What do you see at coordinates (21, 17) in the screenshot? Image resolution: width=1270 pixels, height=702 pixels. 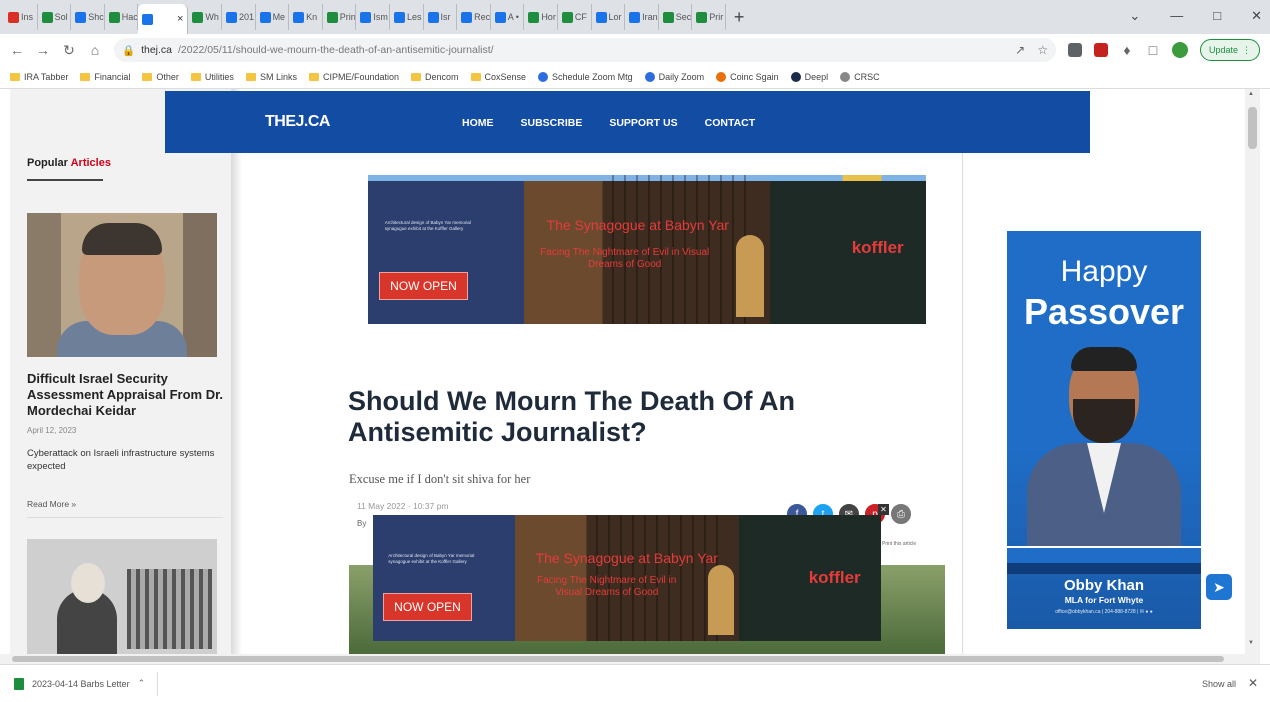 I see `browser-tab: Ins` at bounding box center [21, 17].